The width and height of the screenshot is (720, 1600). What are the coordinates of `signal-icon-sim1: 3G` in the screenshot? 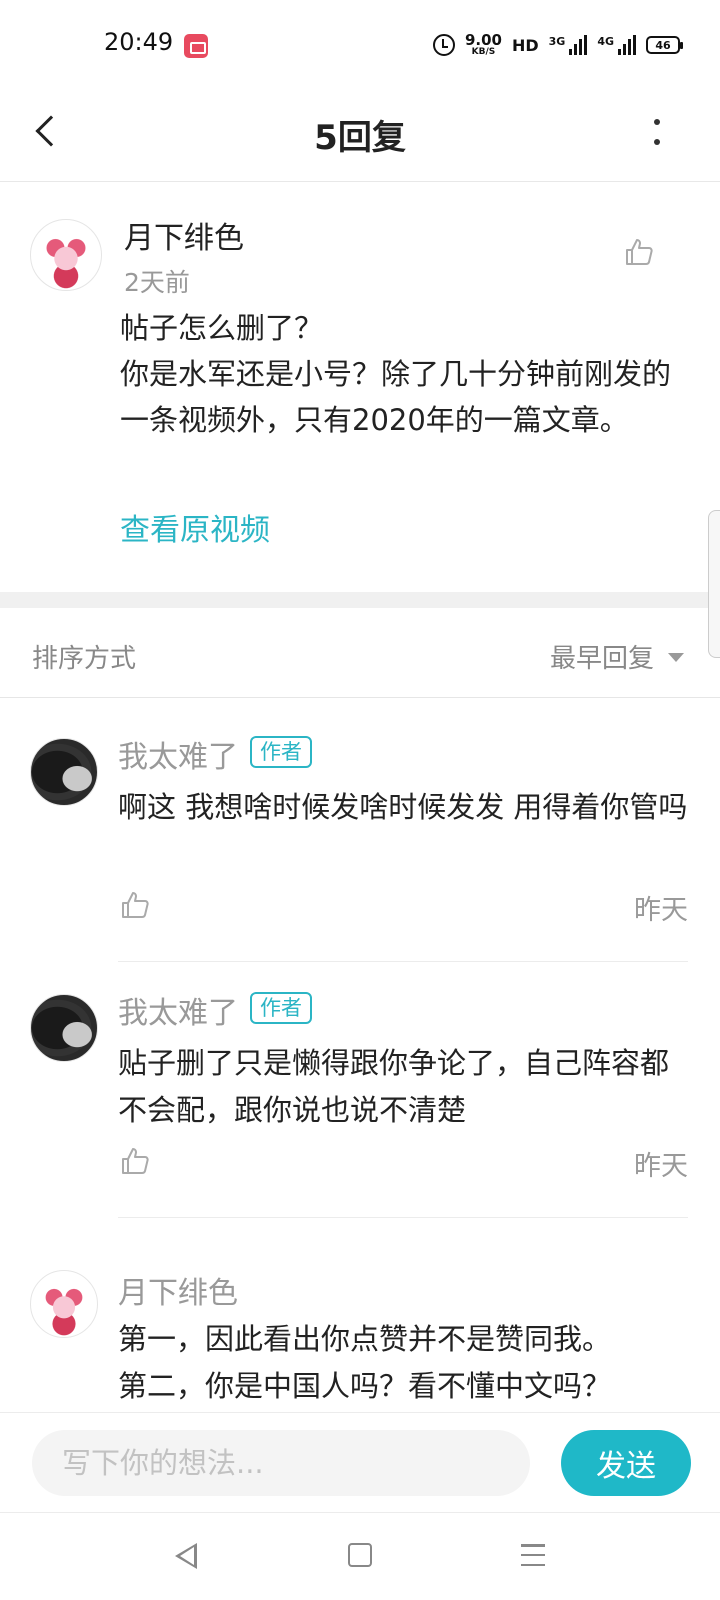 It's located at (568, 45).